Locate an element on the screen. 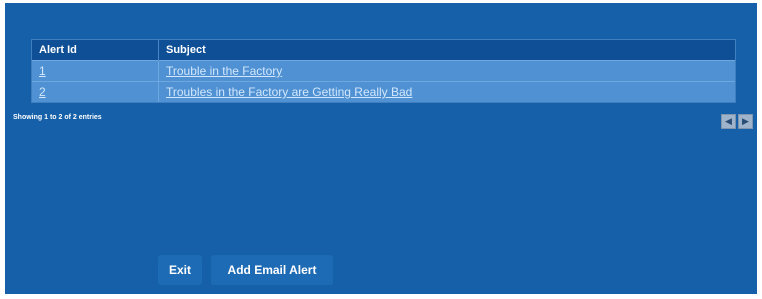  exit-button: Exit is located at coordinates (180, 270).